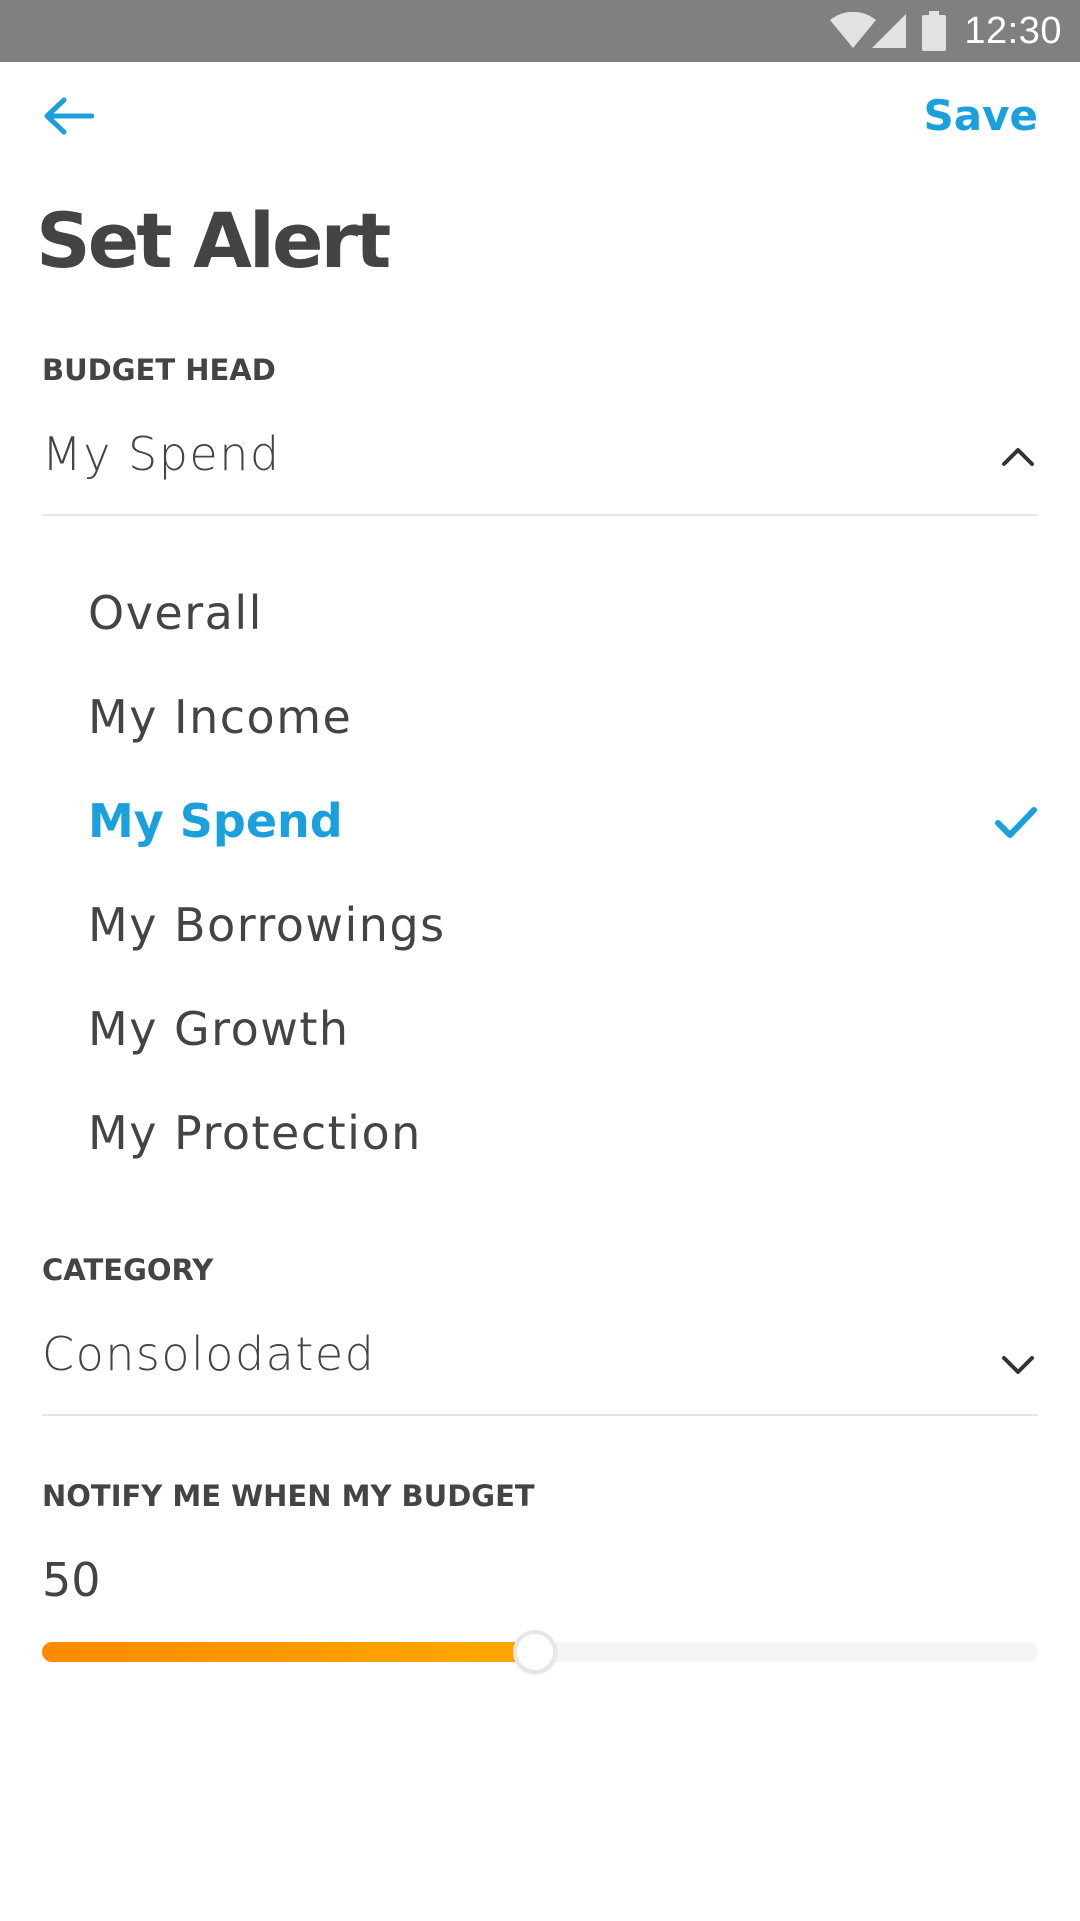  What do you see at coordinates (215, 821) in the screenshot?
I see `option-label: My Spend` at bounding box center [215, 821].